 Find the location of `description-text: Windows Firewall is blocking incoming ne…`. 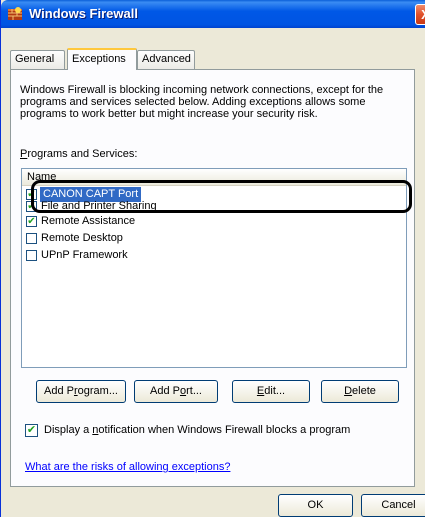

description-text: Windows Firewall is blocking incoming ne… is located at coordinates (202, 102).